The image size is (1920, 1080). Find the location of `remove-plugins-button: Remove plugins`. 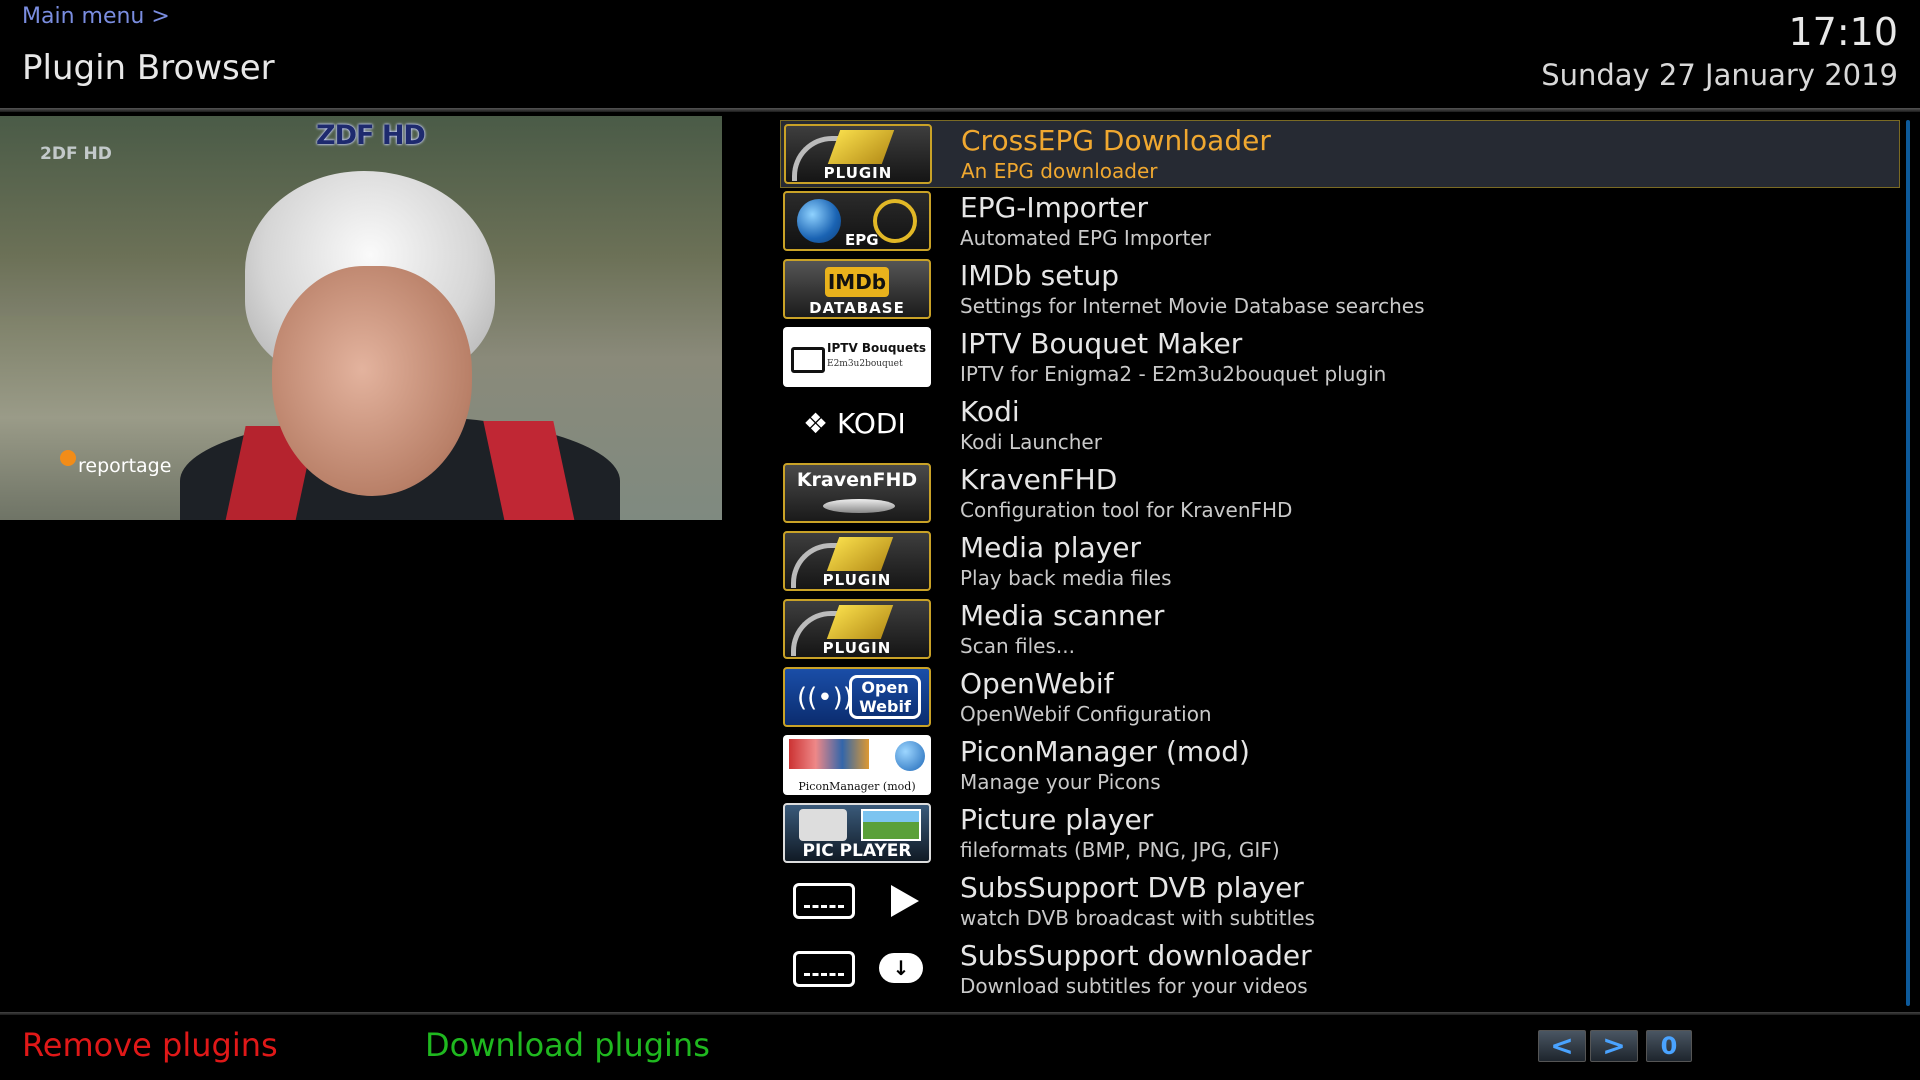

remove-plugins-button: Remove plugins is located at coordinates (150, 1045).